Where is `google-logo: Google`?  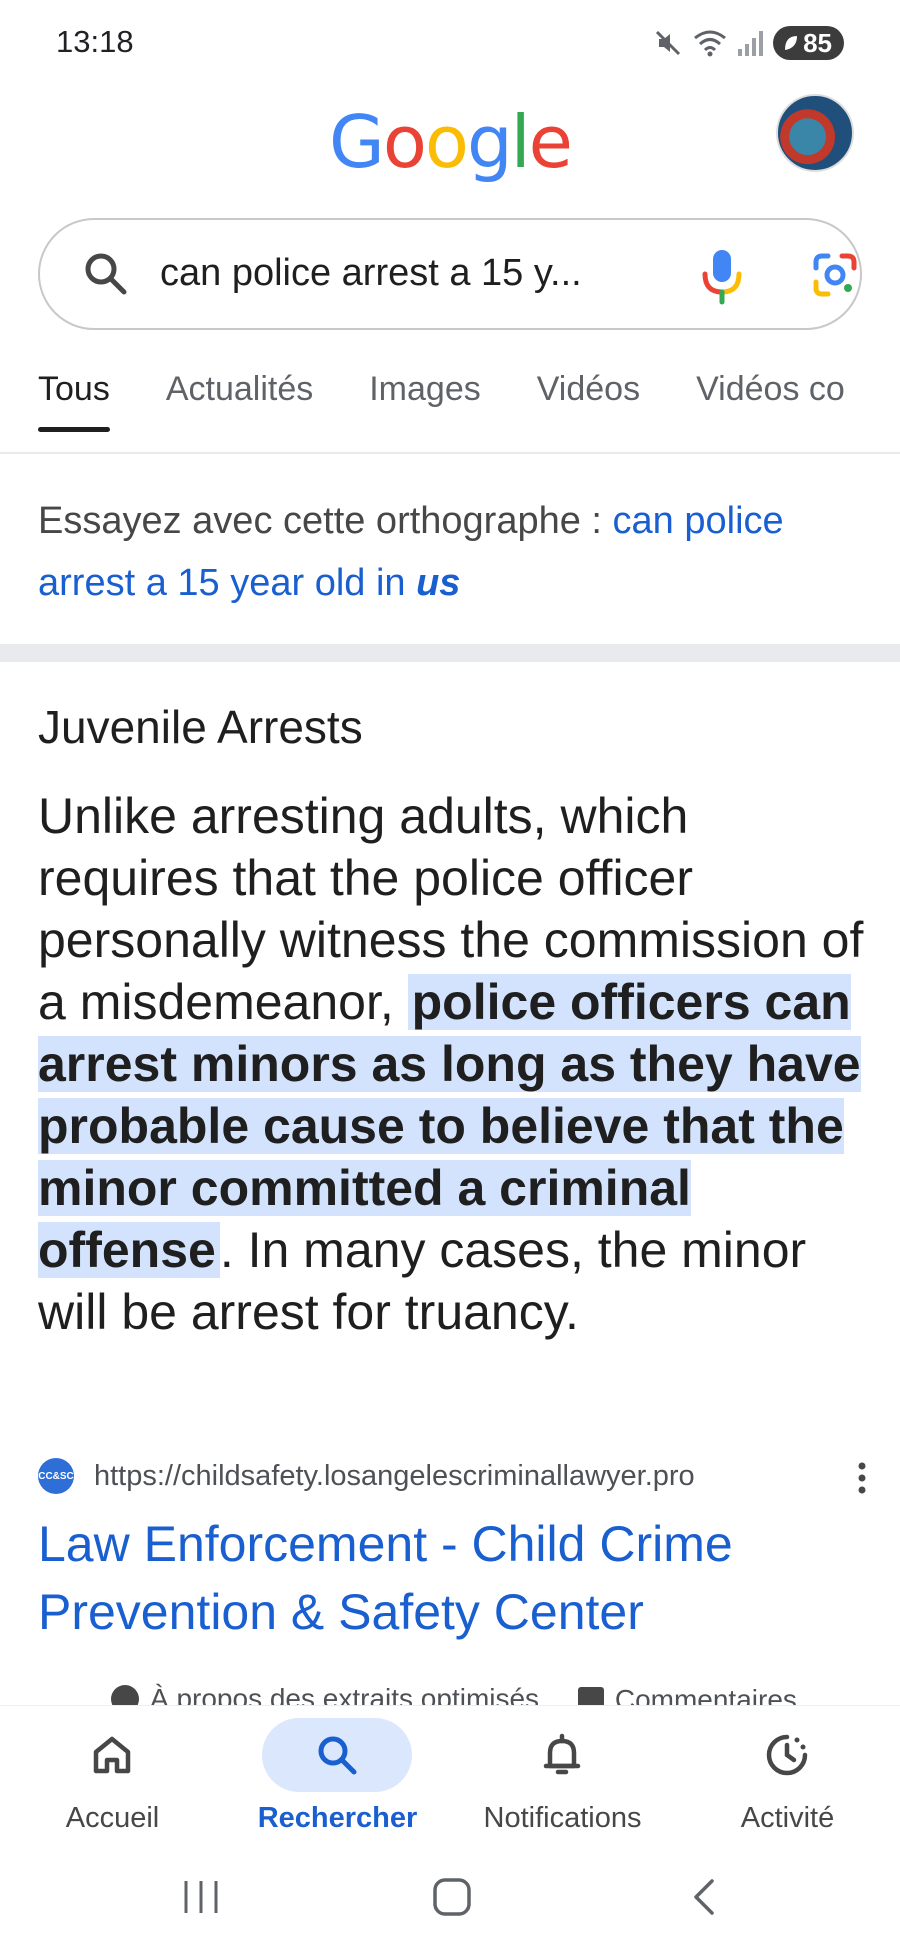
google-logo: Google is located at coordinates (450, 142).